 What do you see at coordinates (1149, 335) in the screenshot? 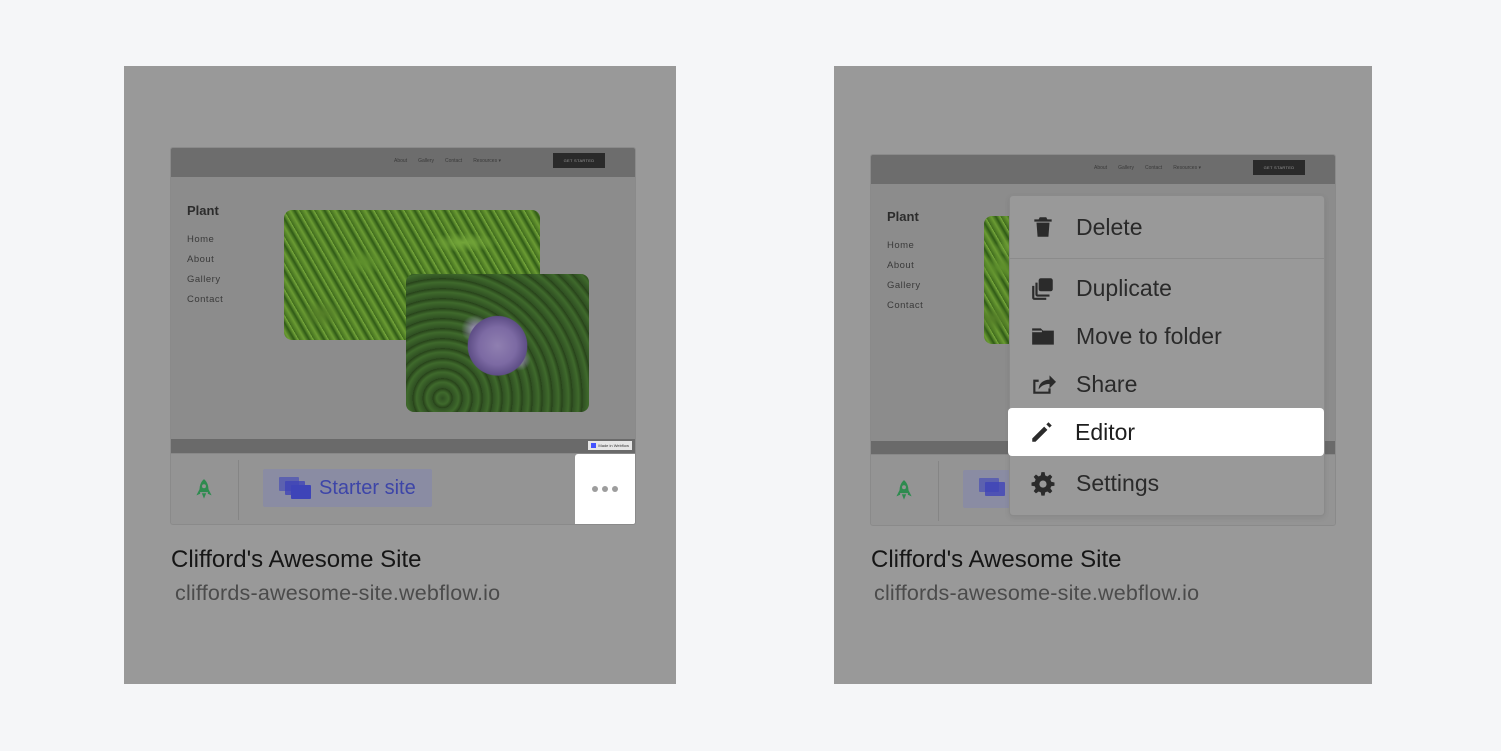
I see `menu-item-label: Move to folder` at bounding box center [1149, 335].